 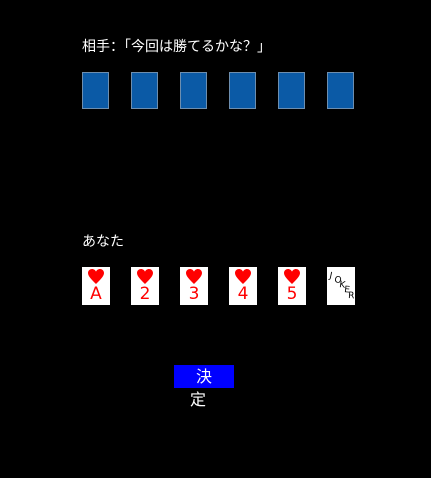 I want to click on player-card-heart-3: 3, so click(x=194, y=286).